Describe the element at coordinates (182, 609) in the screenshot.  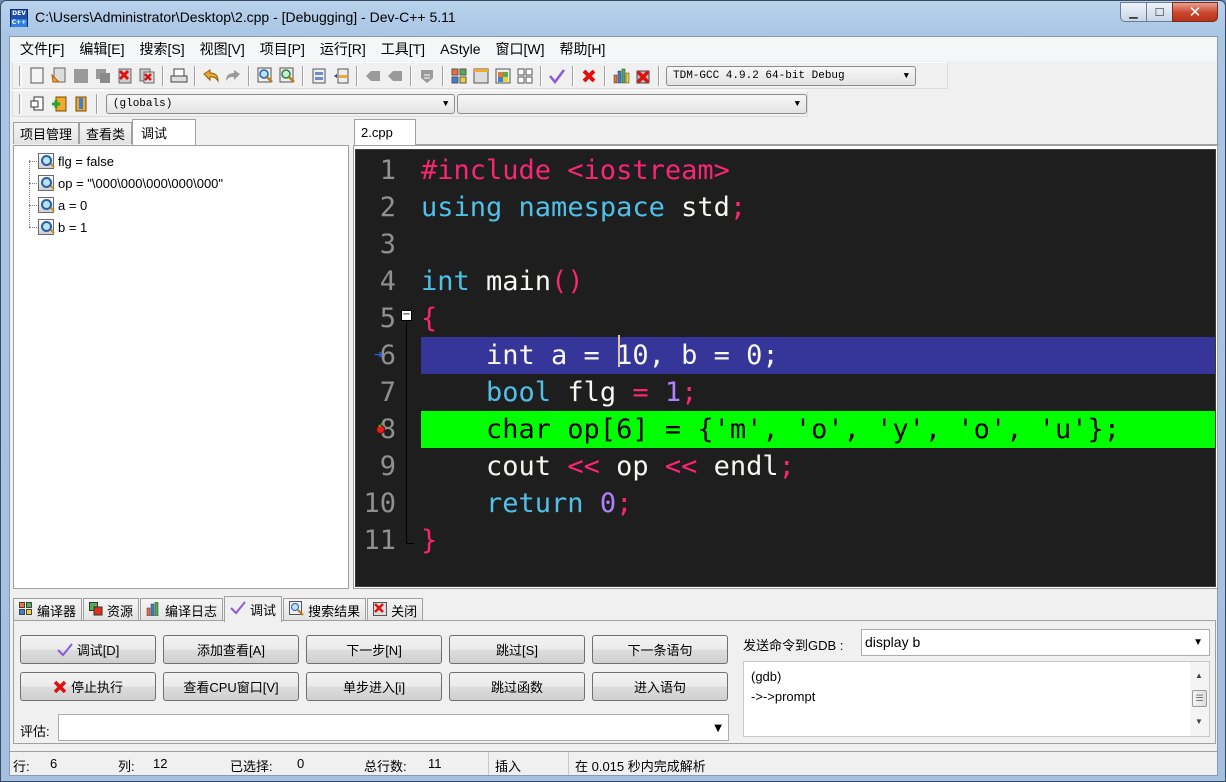
I see `tab-compile-log: 编译日志` at that location.